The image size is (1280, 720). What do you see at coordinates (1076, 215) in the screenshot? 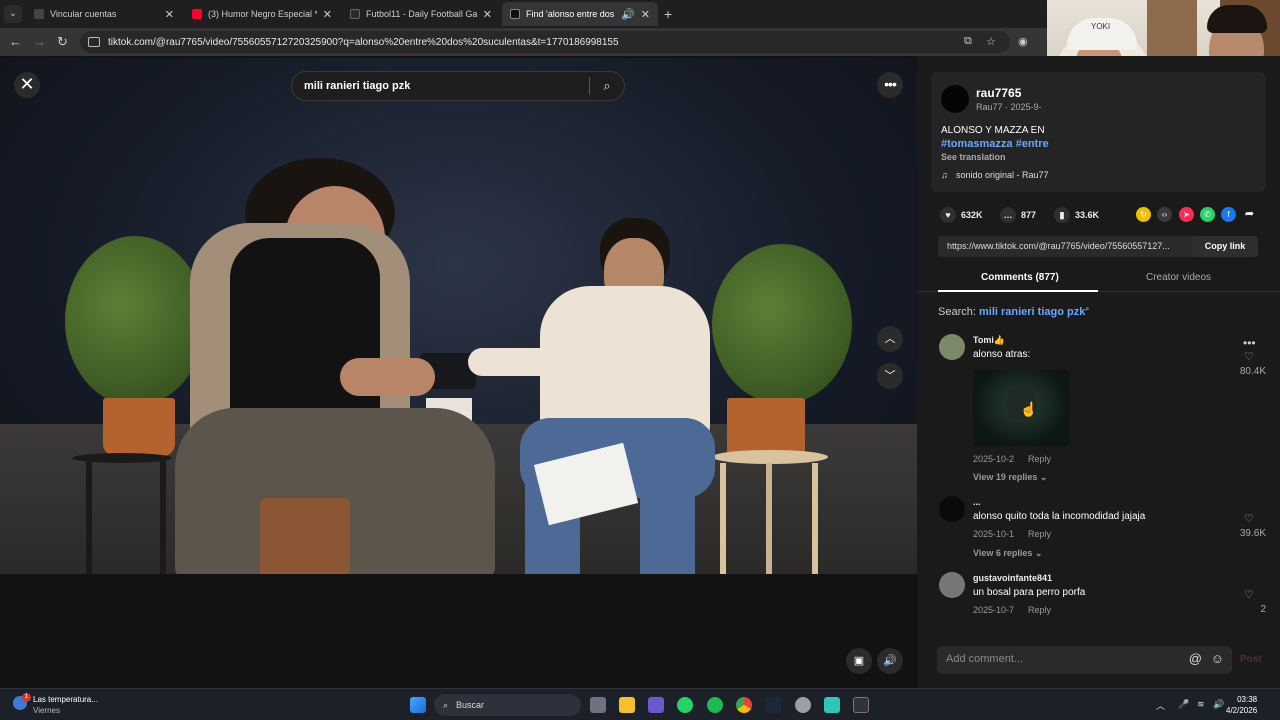
I see `save-stat: ▮ 33.6K` at bounding box center [1076, 215].